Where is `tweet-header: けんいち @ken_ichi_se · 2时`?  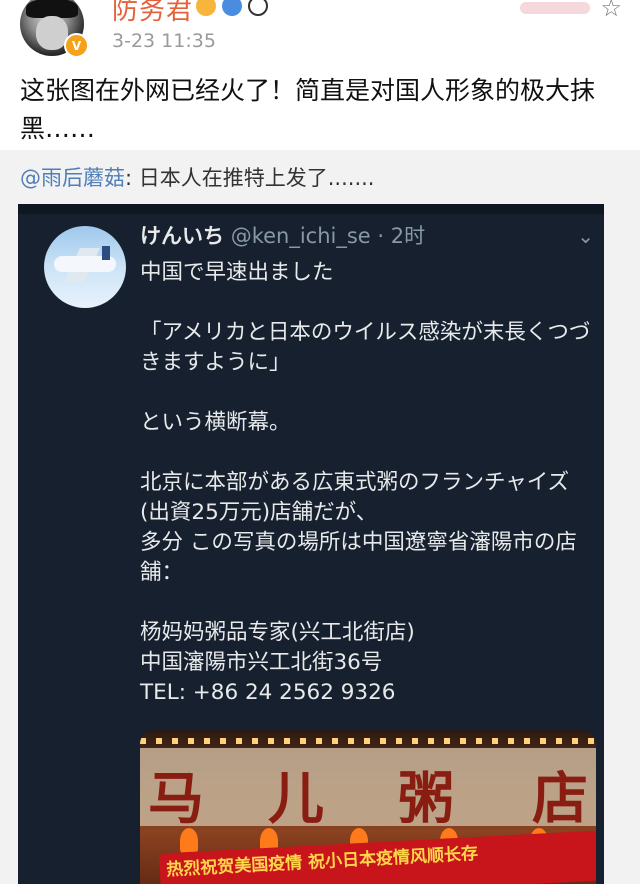
tweet-header: けんいち @ken_ichi_se · 2时 is located at coordinates (282, 235).